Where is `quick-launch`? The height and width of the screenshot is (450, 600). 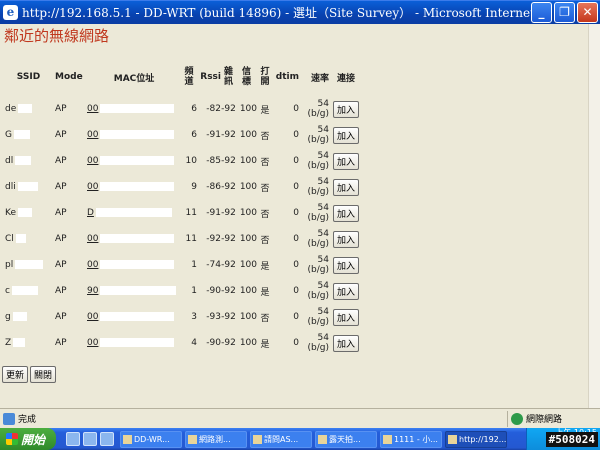
quick-launch is located at coordinates (90, 439).